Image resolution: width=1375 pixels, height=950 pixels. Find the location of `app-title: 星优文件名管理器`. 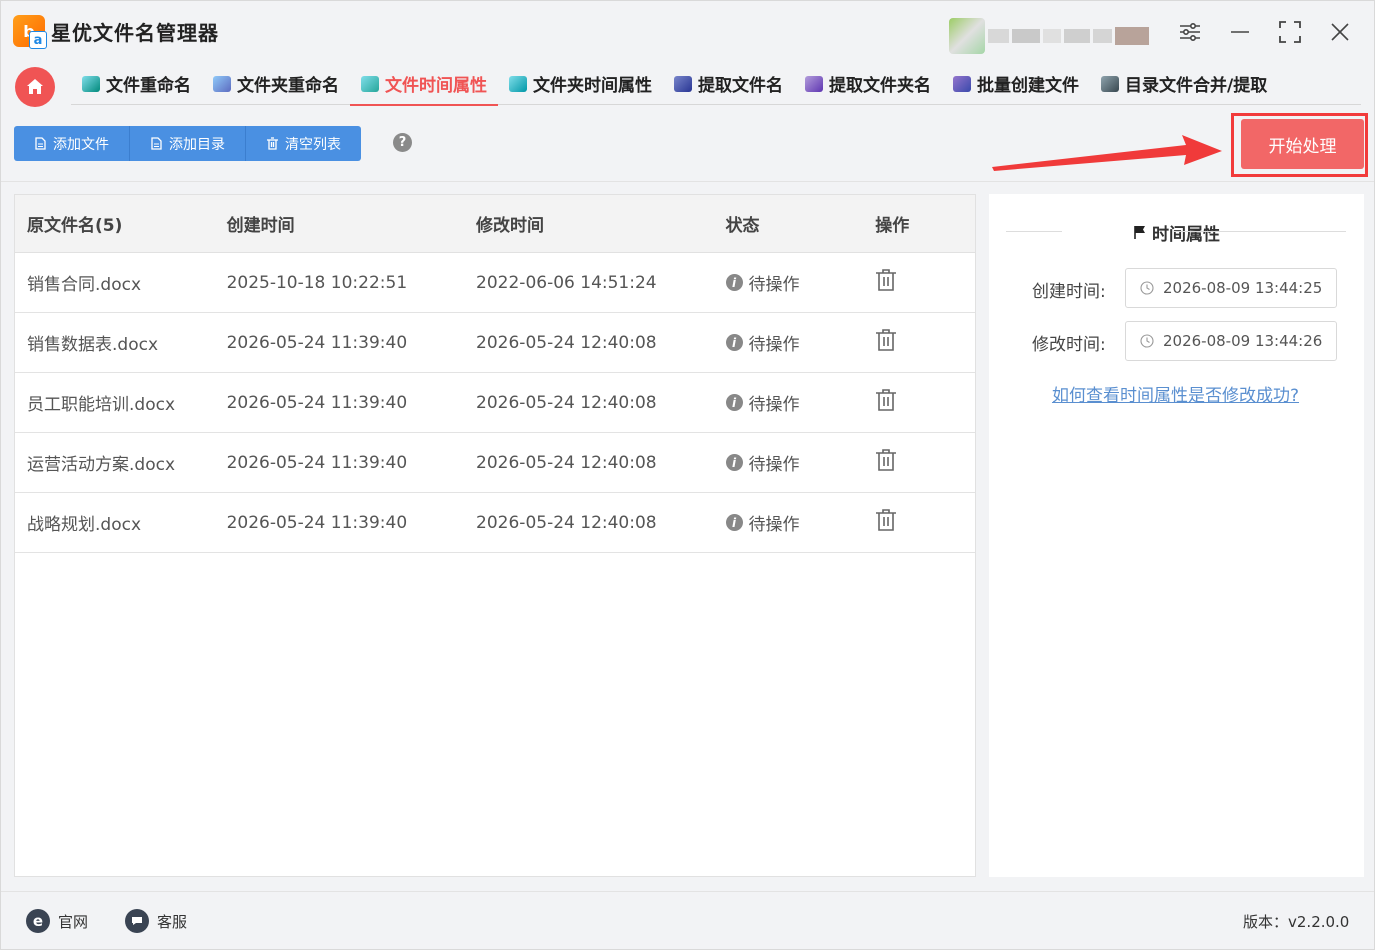

app-title: 星优文件名管理器 is located at coordinates (135, 33).